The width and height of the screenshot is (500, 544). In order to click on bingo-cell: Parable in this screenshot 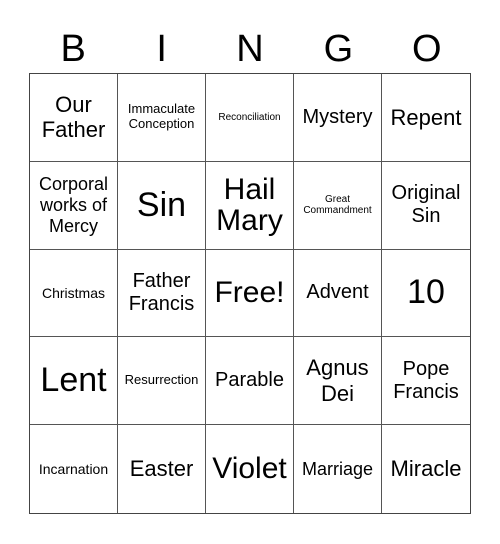, I will do `click(250, 381)`.